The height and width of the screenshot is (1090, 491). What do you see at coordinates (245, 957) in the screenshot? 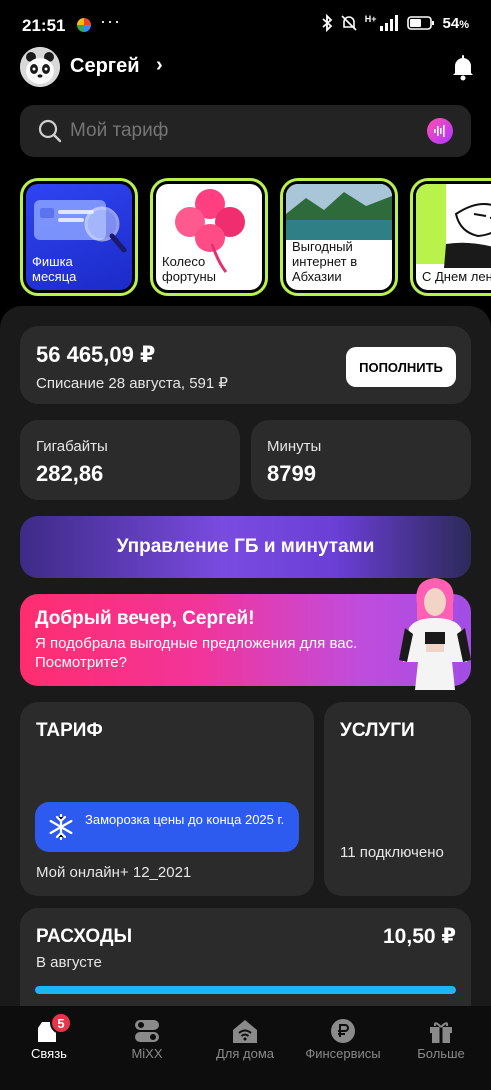
I see `expenses-card: РАСХОДЫ 10,50 ₽ В августе` at bounding box center [245, 957].